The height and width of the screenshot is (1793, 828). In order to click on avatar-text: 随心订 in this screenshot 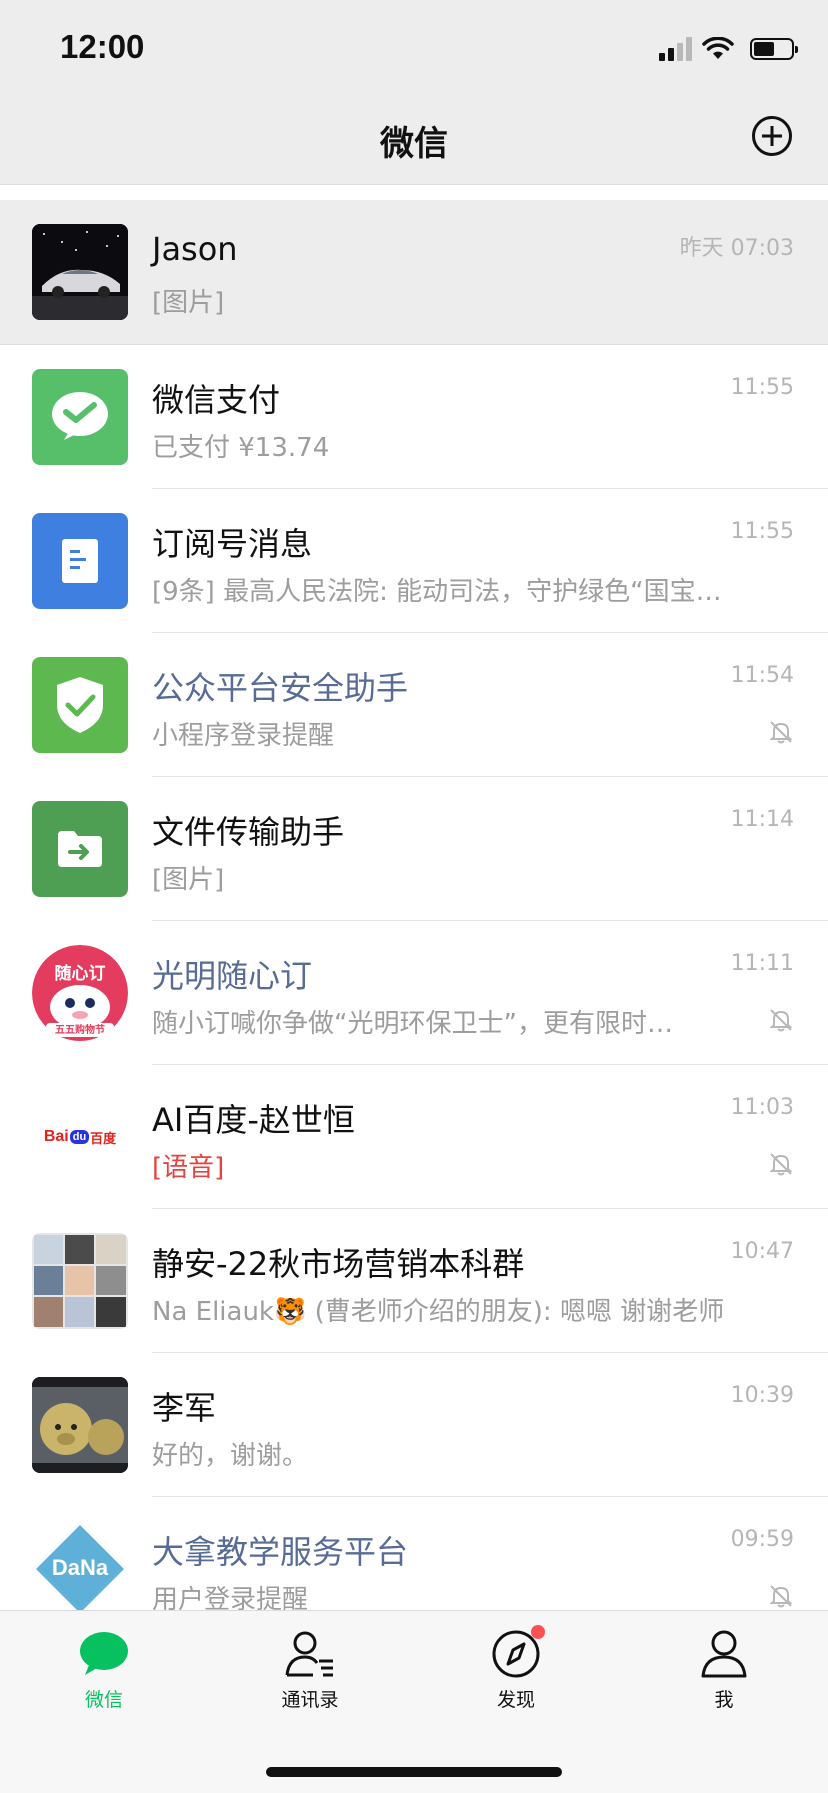, I will do `click(80, 974)`.